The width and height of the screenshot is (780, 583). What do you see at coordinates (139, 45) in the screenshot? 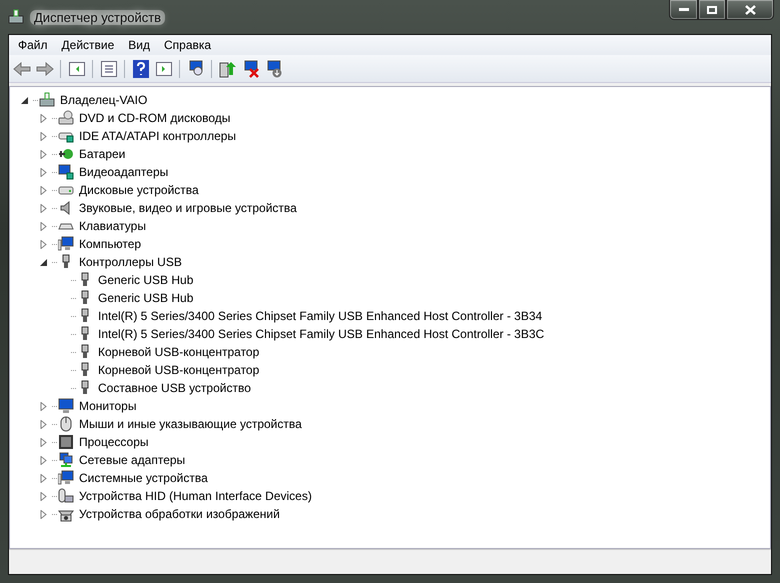
I see `menu-item: Вид` at bounding box center [139, 45].